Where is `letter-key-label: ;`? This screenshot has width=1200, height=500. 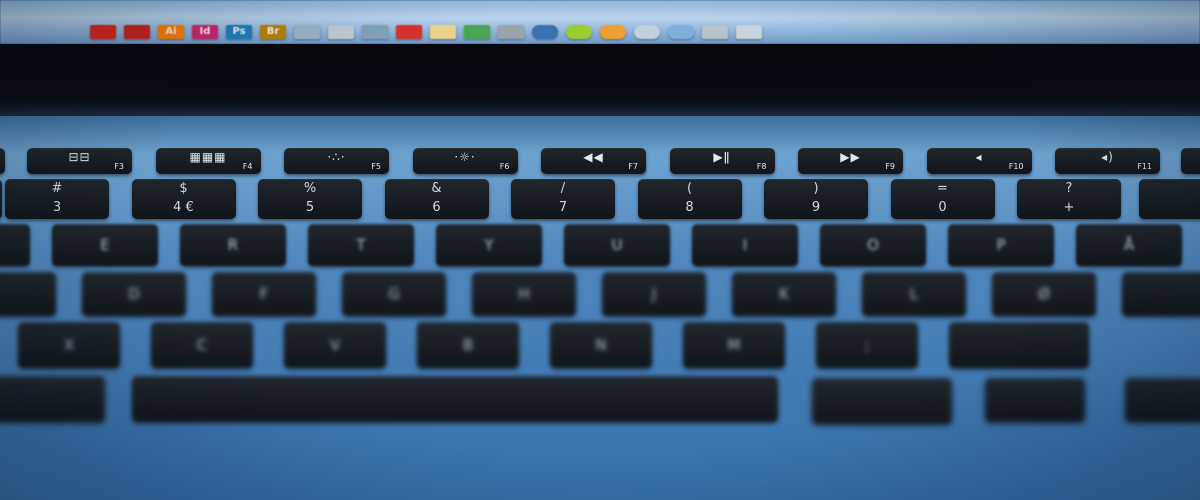
letter-key-label: ; is located at coordinates (867, 345).